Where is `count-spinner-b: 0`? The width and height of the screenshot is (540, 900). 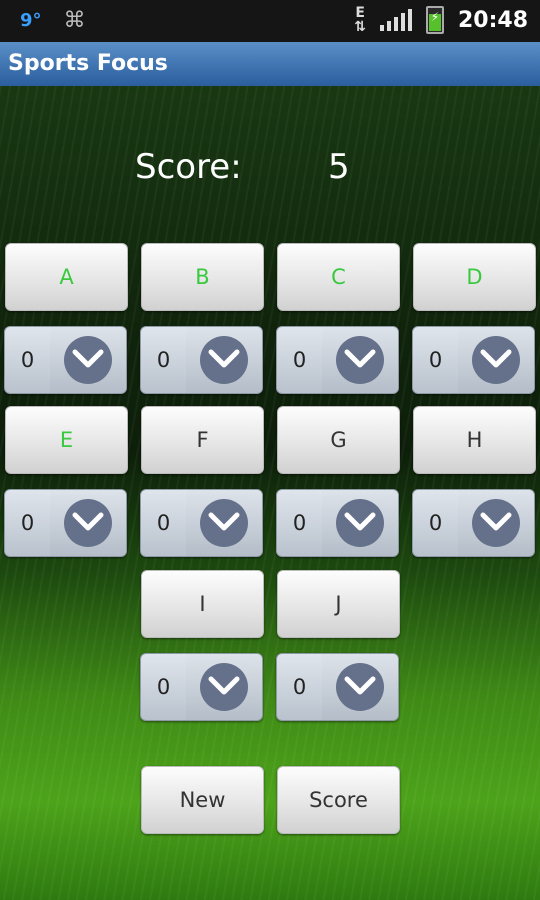 count-spinner-b: 0 is located at coordinates (201, 360).